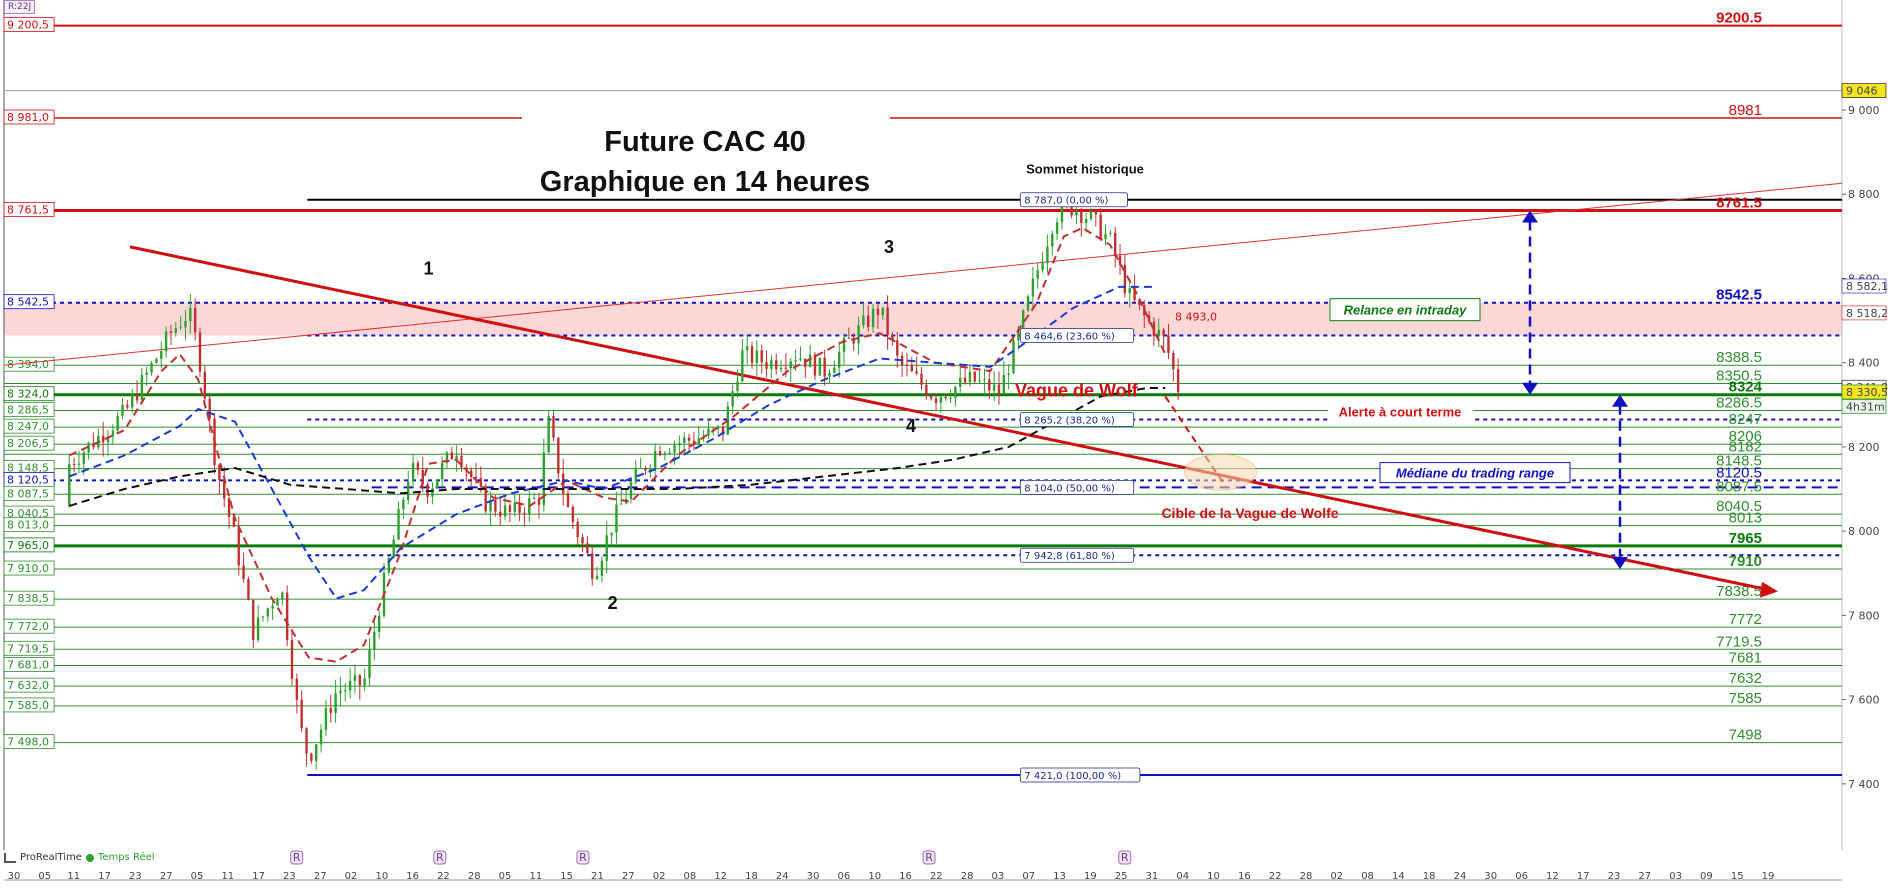  Describe the element at coordinates (1066, 201) in the screenshot. I see `fib-label: 8 787,0 (0,00 %)` at that location.